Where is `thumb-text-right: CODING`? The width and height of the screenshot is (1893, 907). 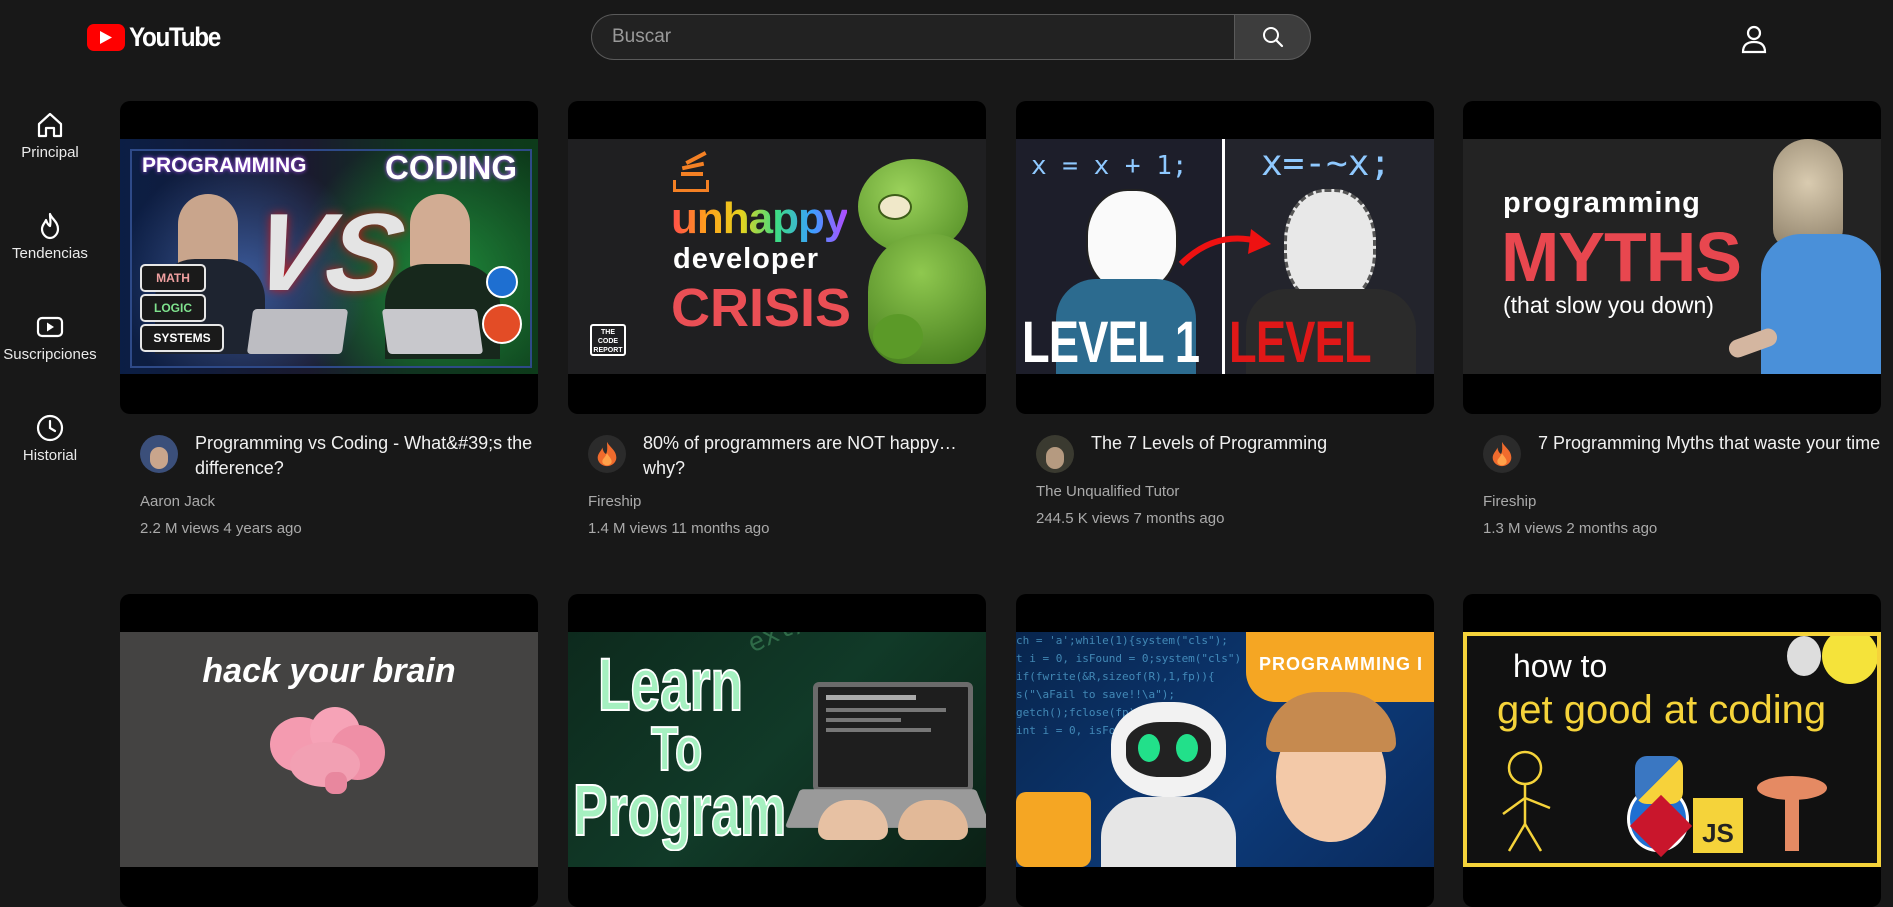
thumb-text-right: CODING is located at coordinates (451, 167).